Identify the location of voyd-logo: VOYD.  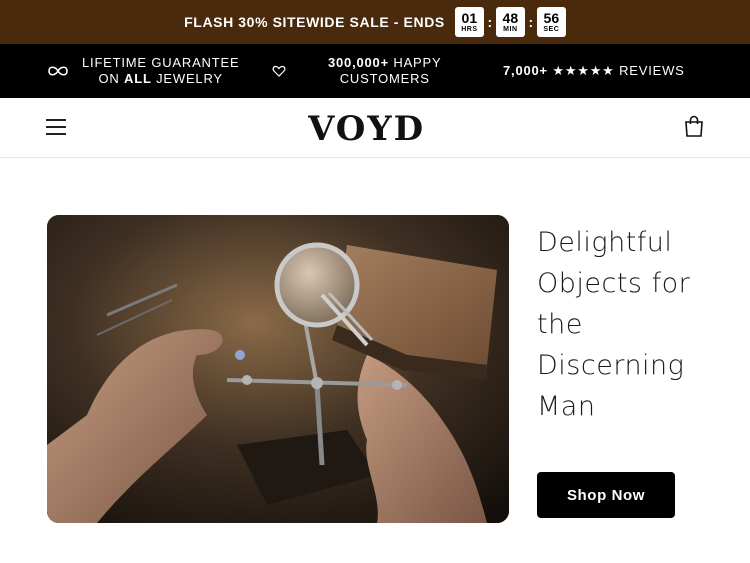
(366, 128).